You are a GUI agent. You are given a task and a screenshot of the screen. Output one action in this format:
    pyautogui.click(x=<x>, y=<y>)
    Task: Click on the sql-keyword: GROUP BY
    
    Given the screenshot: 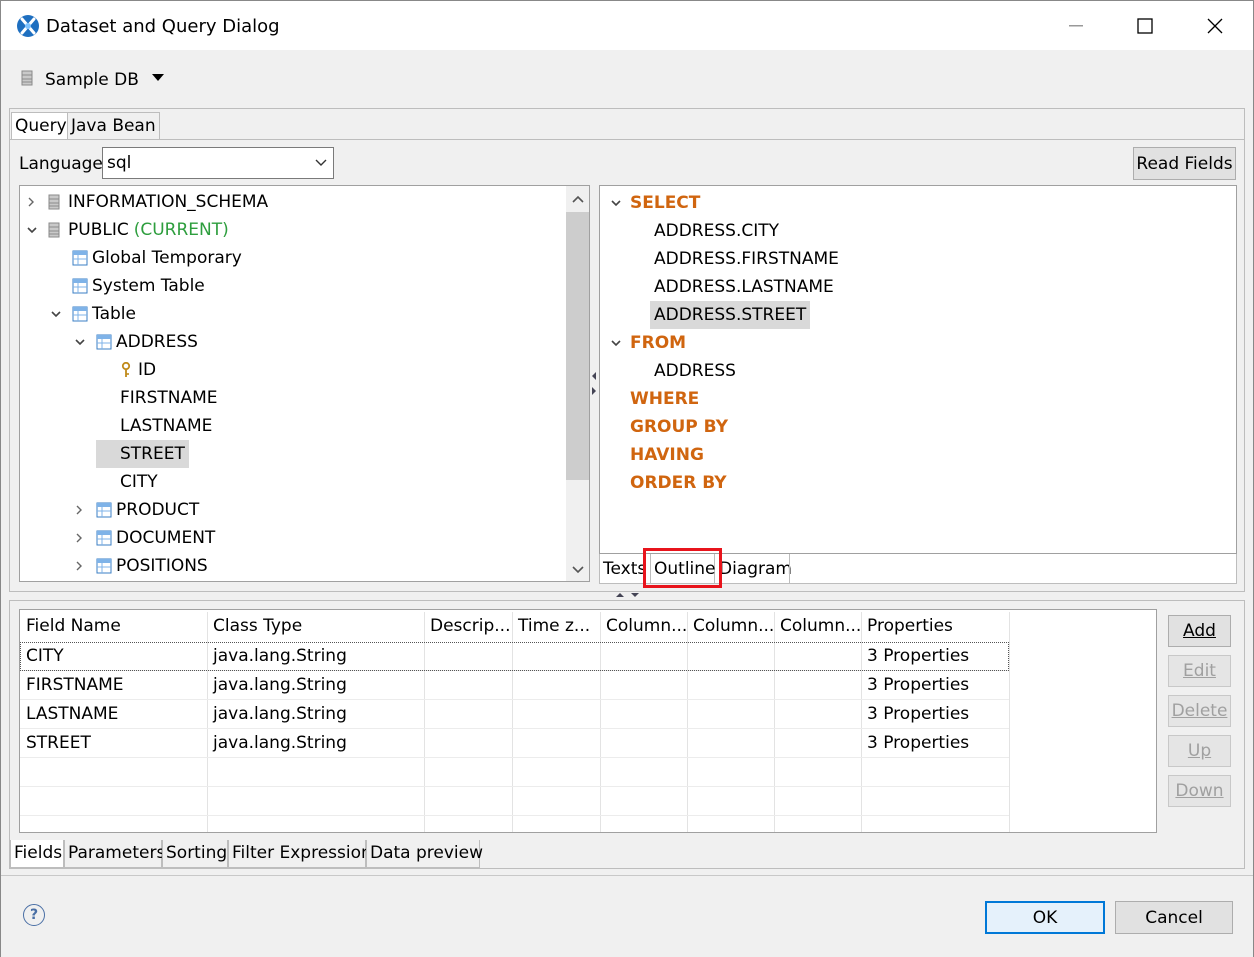 What is the action you would take?
    pyautogui.click(x=679, y=427)
    